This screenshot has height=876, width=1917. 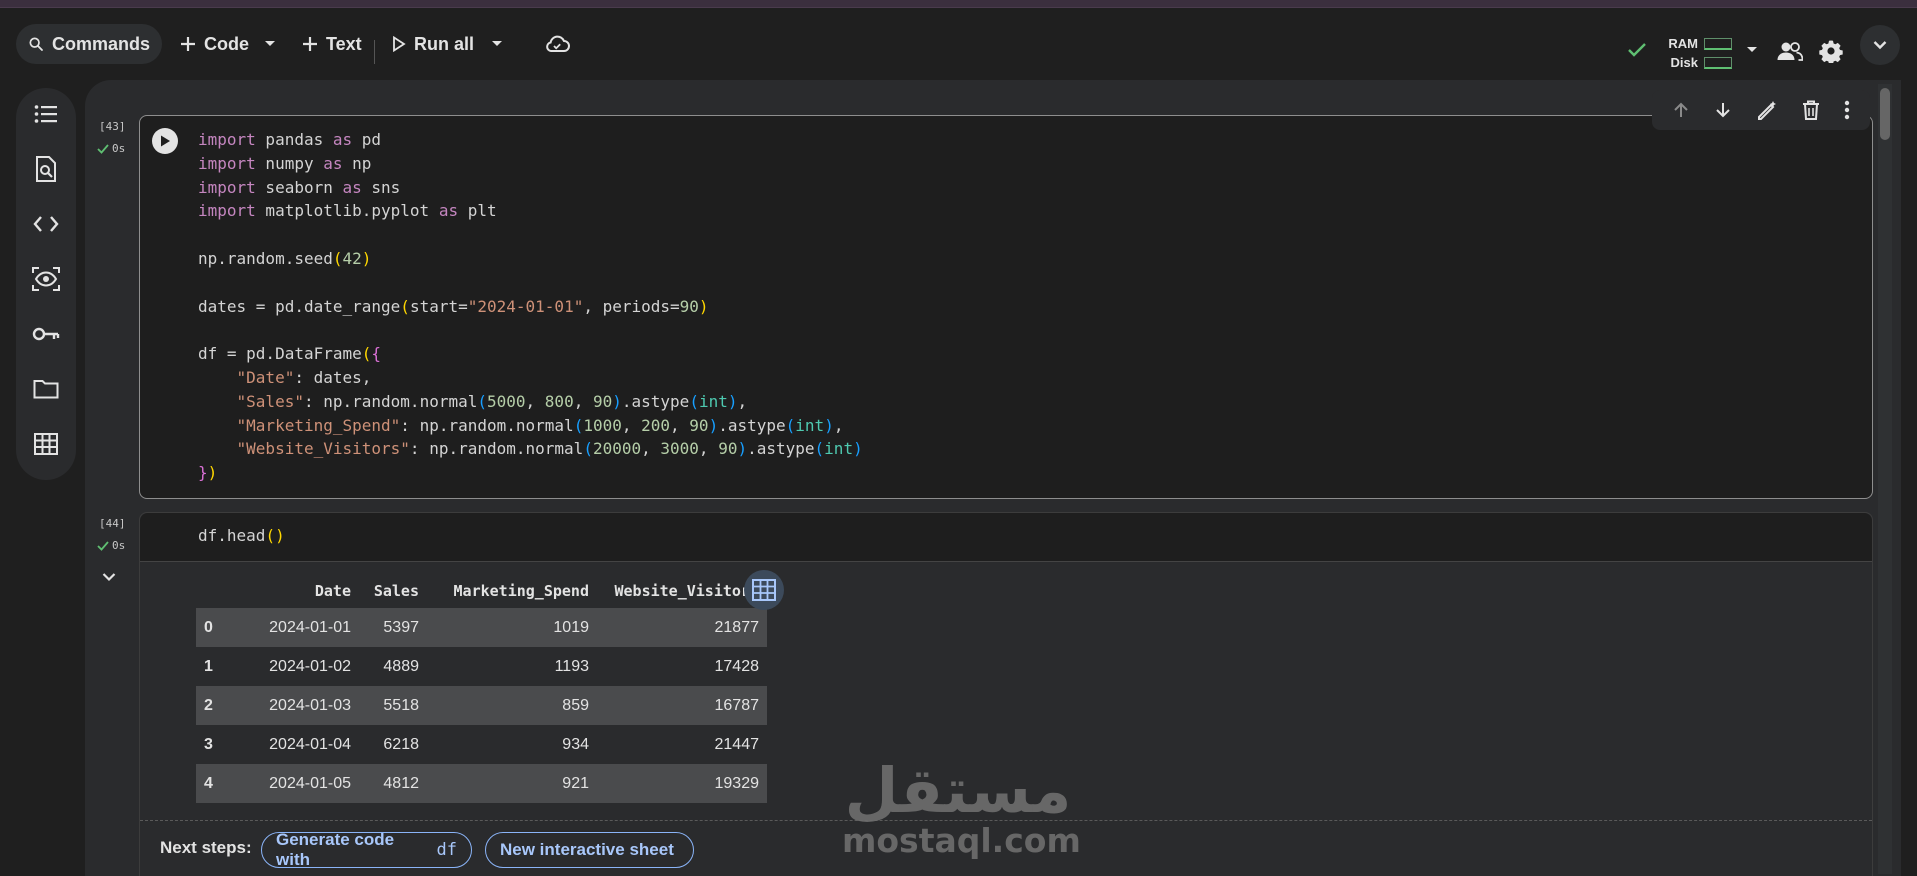 What do you see at coordinates (1637, 50) in the screenshot?
I see `connected-check-icon` at bounding box center [1637, 50].